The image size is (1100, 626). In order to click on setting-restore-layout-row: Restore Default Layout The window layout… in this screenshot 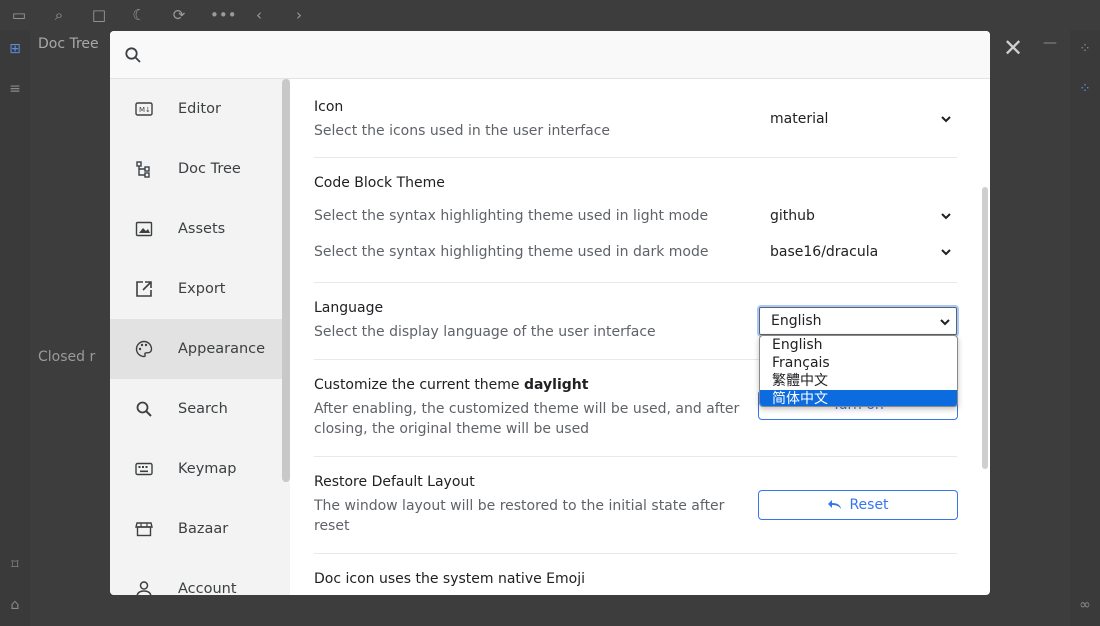, I will do `click(636, 505)`.